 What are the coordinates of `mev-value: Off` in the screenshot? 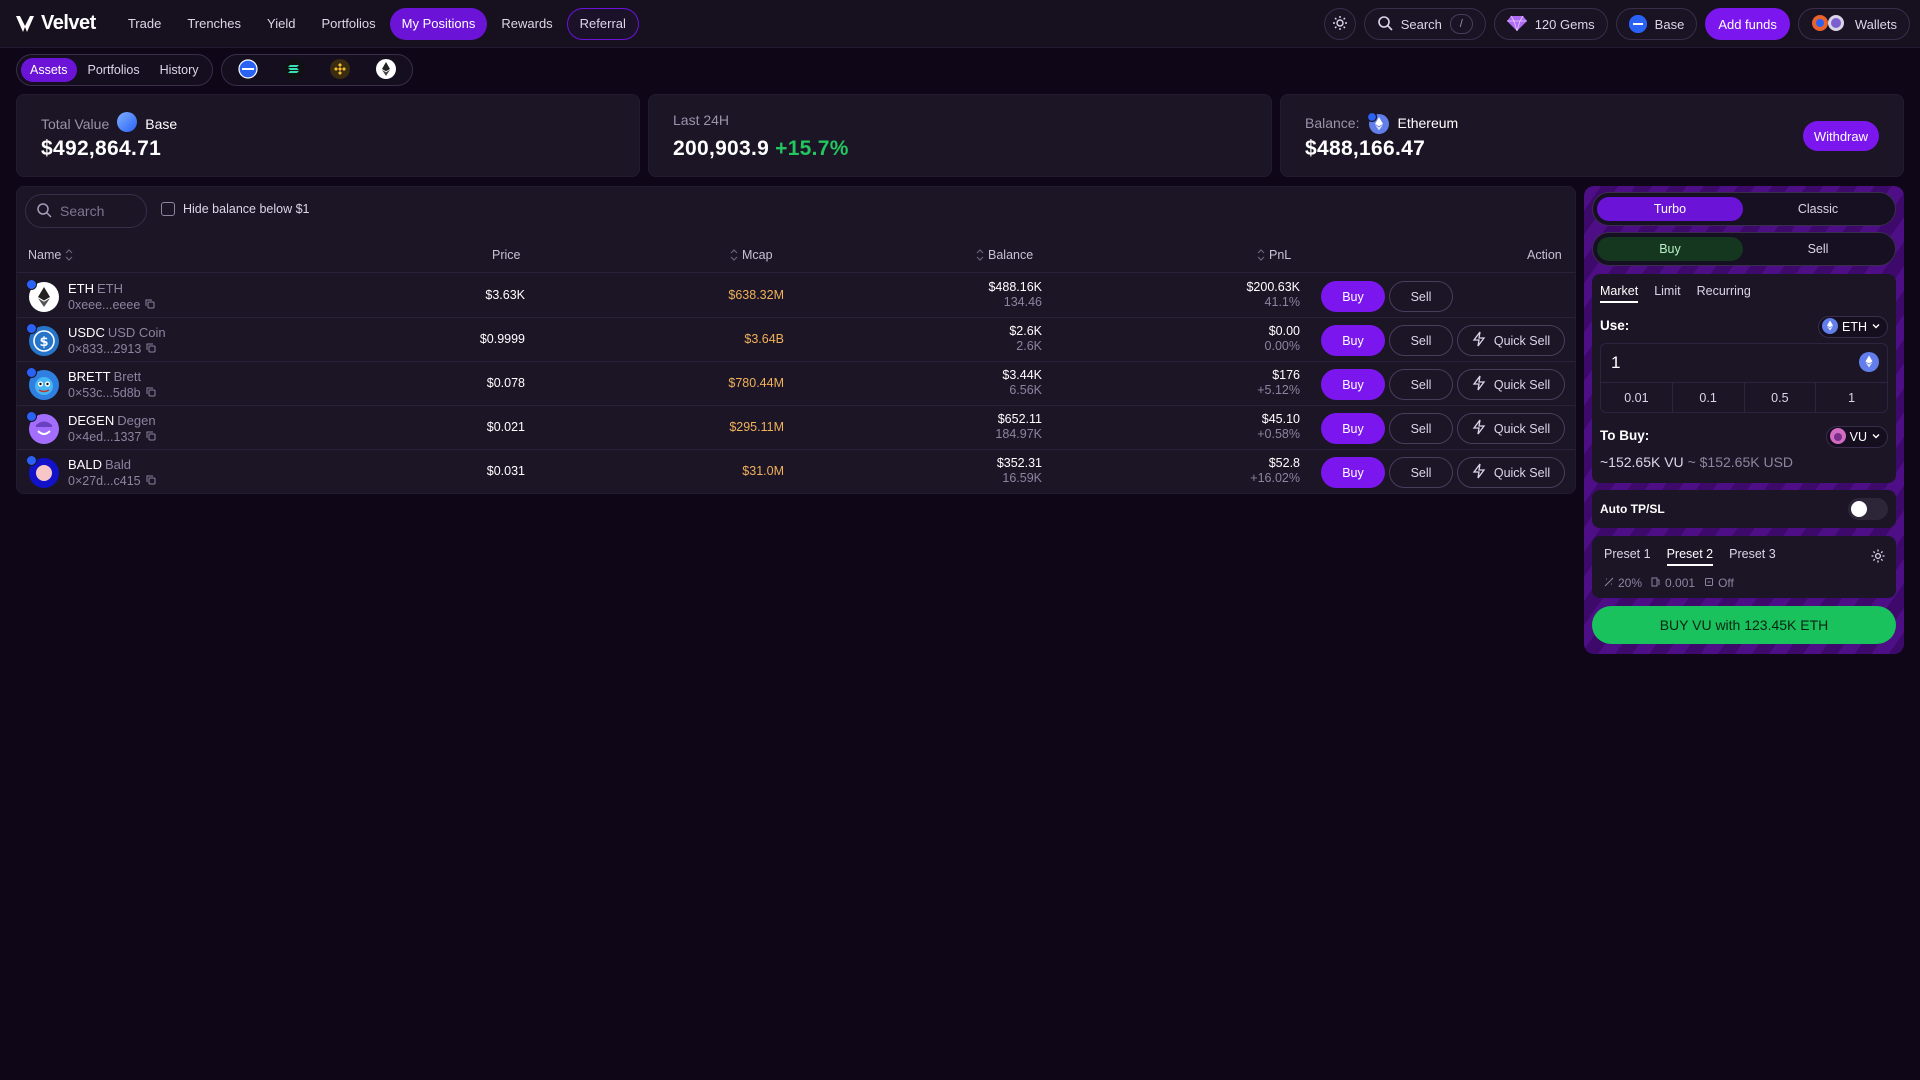 It's located at (1726, 583).